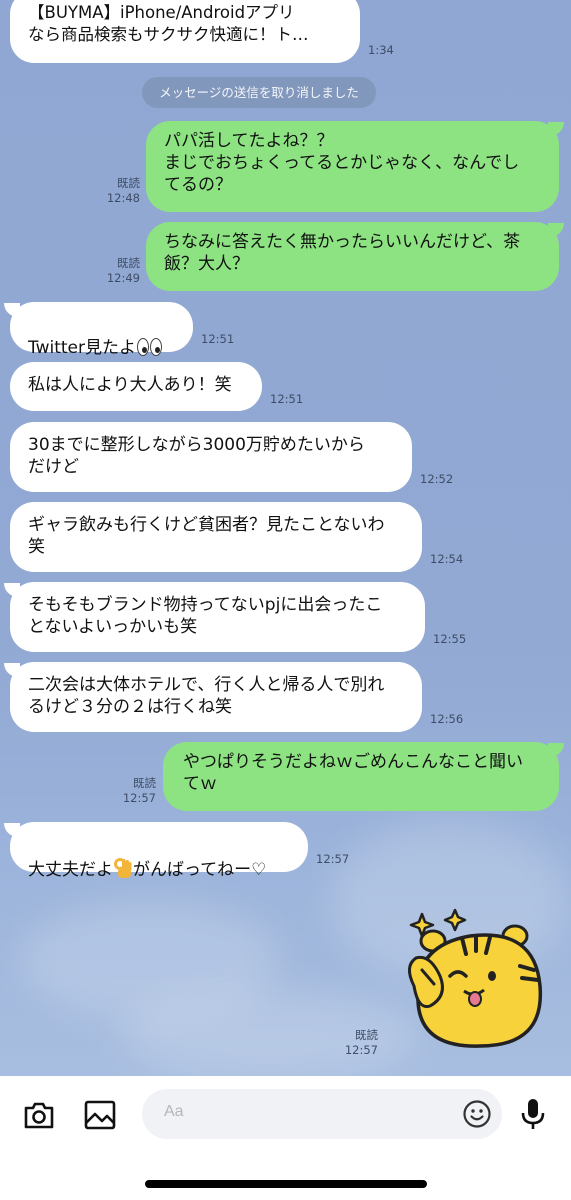 The image size is (571, 1200). I want to click on home-indicator, so click(286, 1184).